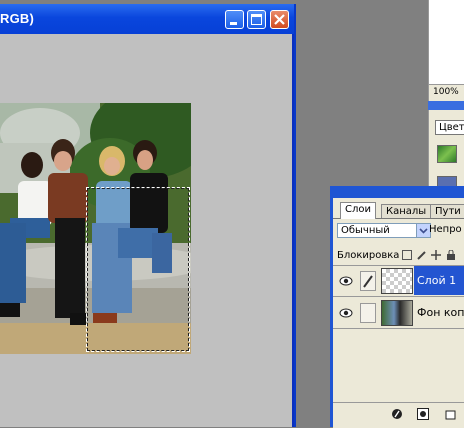  I want to click on layer-name: Фон копия, so click(439, 312).